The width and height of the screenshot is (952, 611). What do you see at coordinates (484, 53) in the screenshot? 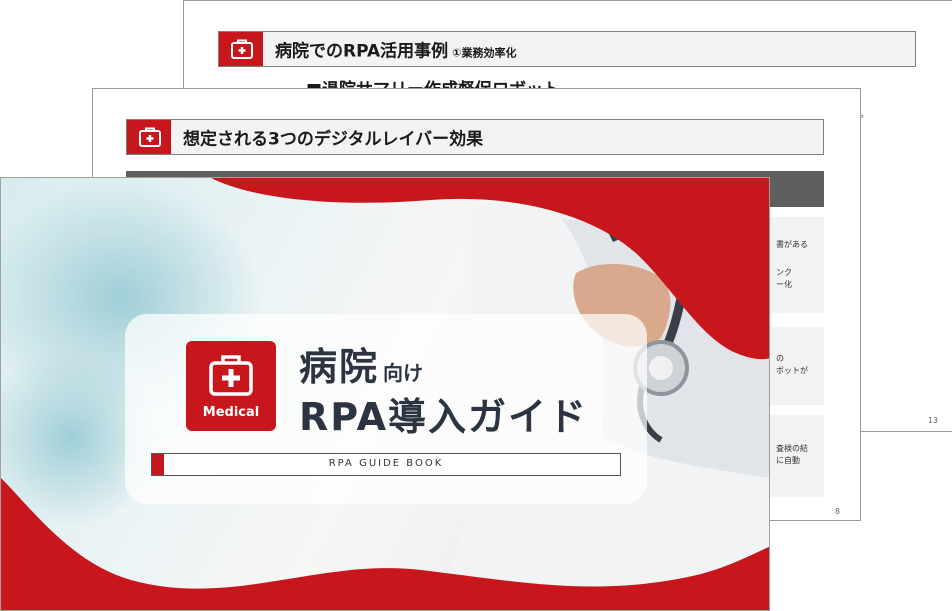
I see `header-subtitle: ①業務効率化` at bounding box center [484, 53].